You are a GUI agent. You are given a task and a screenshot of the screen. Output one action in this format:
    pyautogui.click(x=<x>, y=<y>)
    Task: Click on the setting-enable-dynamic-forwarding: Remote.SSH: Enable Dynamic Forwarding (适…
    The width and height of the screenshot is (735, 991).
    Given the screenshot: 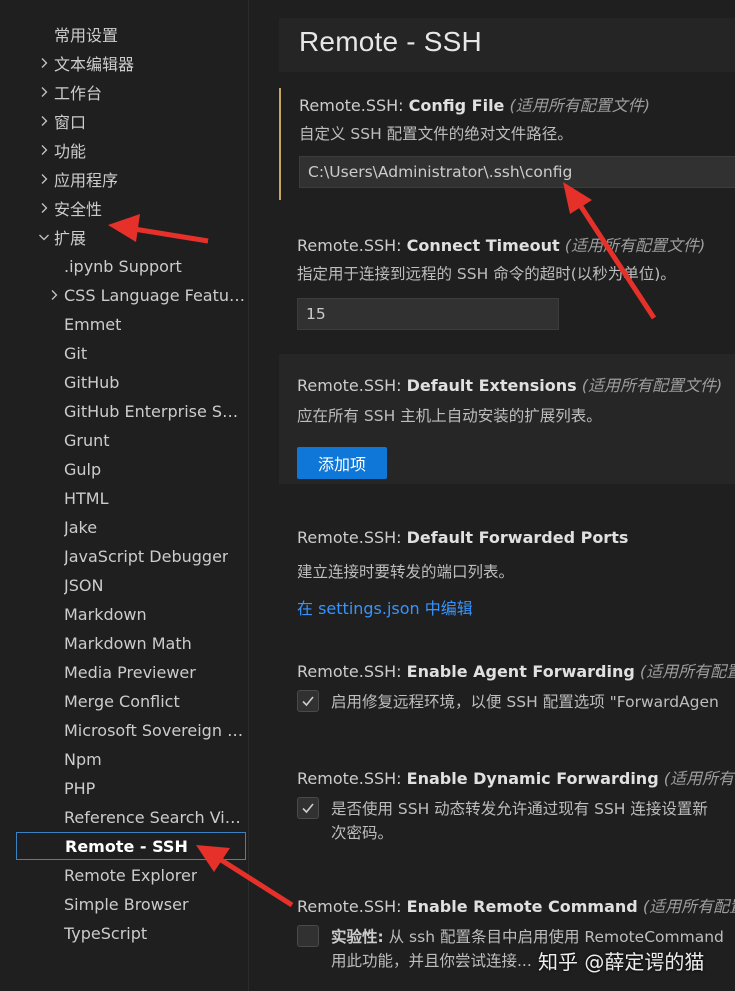 What is the action you would take?
    pyautogui.click(x=507, y=807)
    